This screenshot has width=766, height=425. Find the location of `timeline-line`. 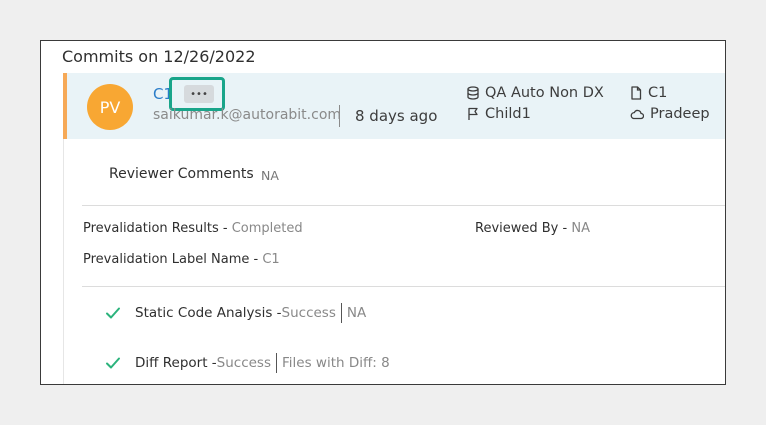

timeline-line is located at coordinates (63, 261).